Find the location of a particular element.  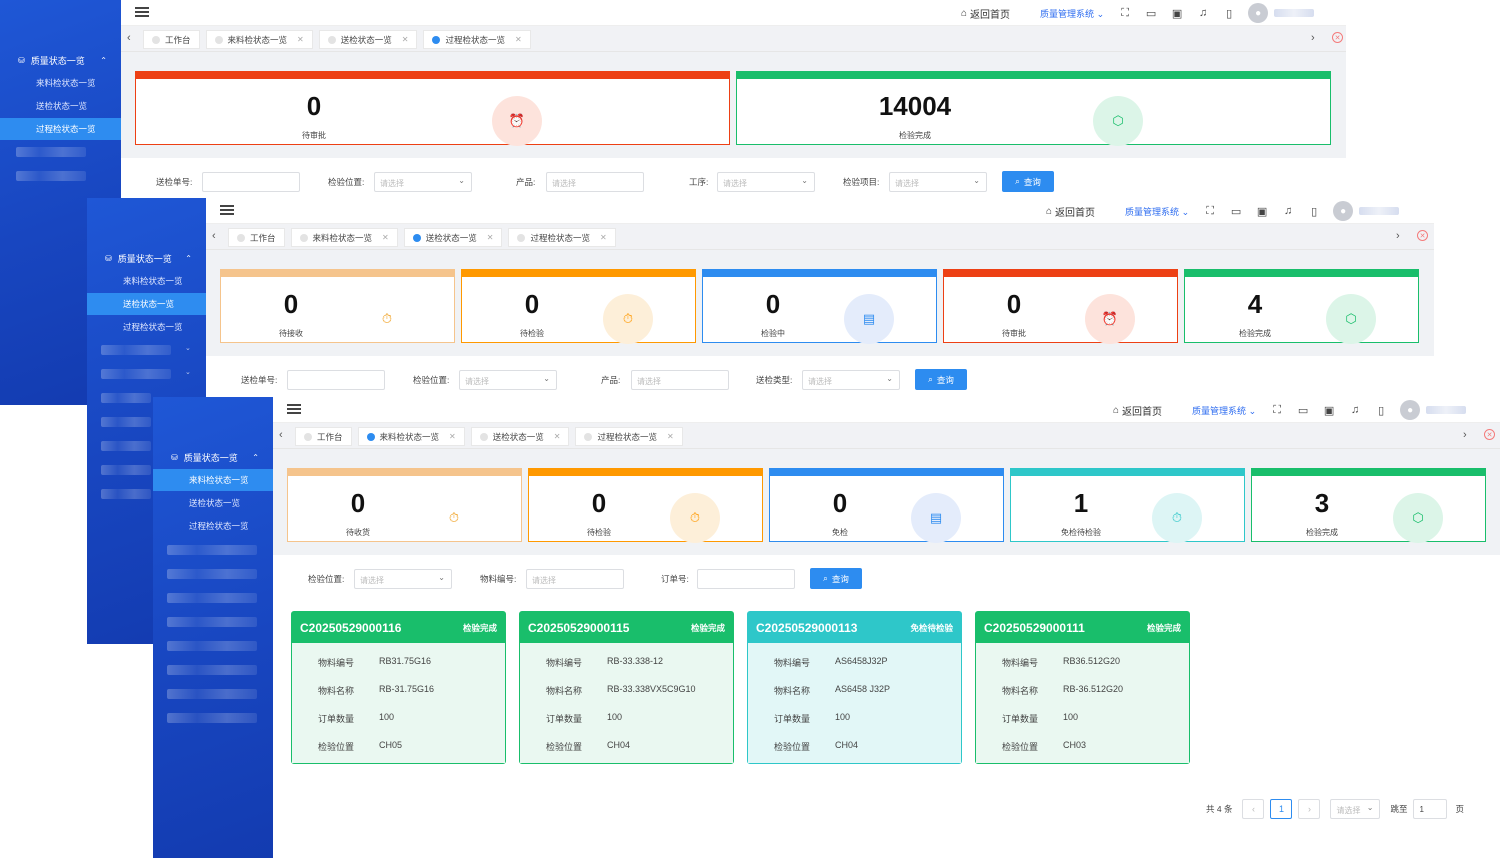

process-select: 请选择 ⌄ is located at coordinates (766, 182).